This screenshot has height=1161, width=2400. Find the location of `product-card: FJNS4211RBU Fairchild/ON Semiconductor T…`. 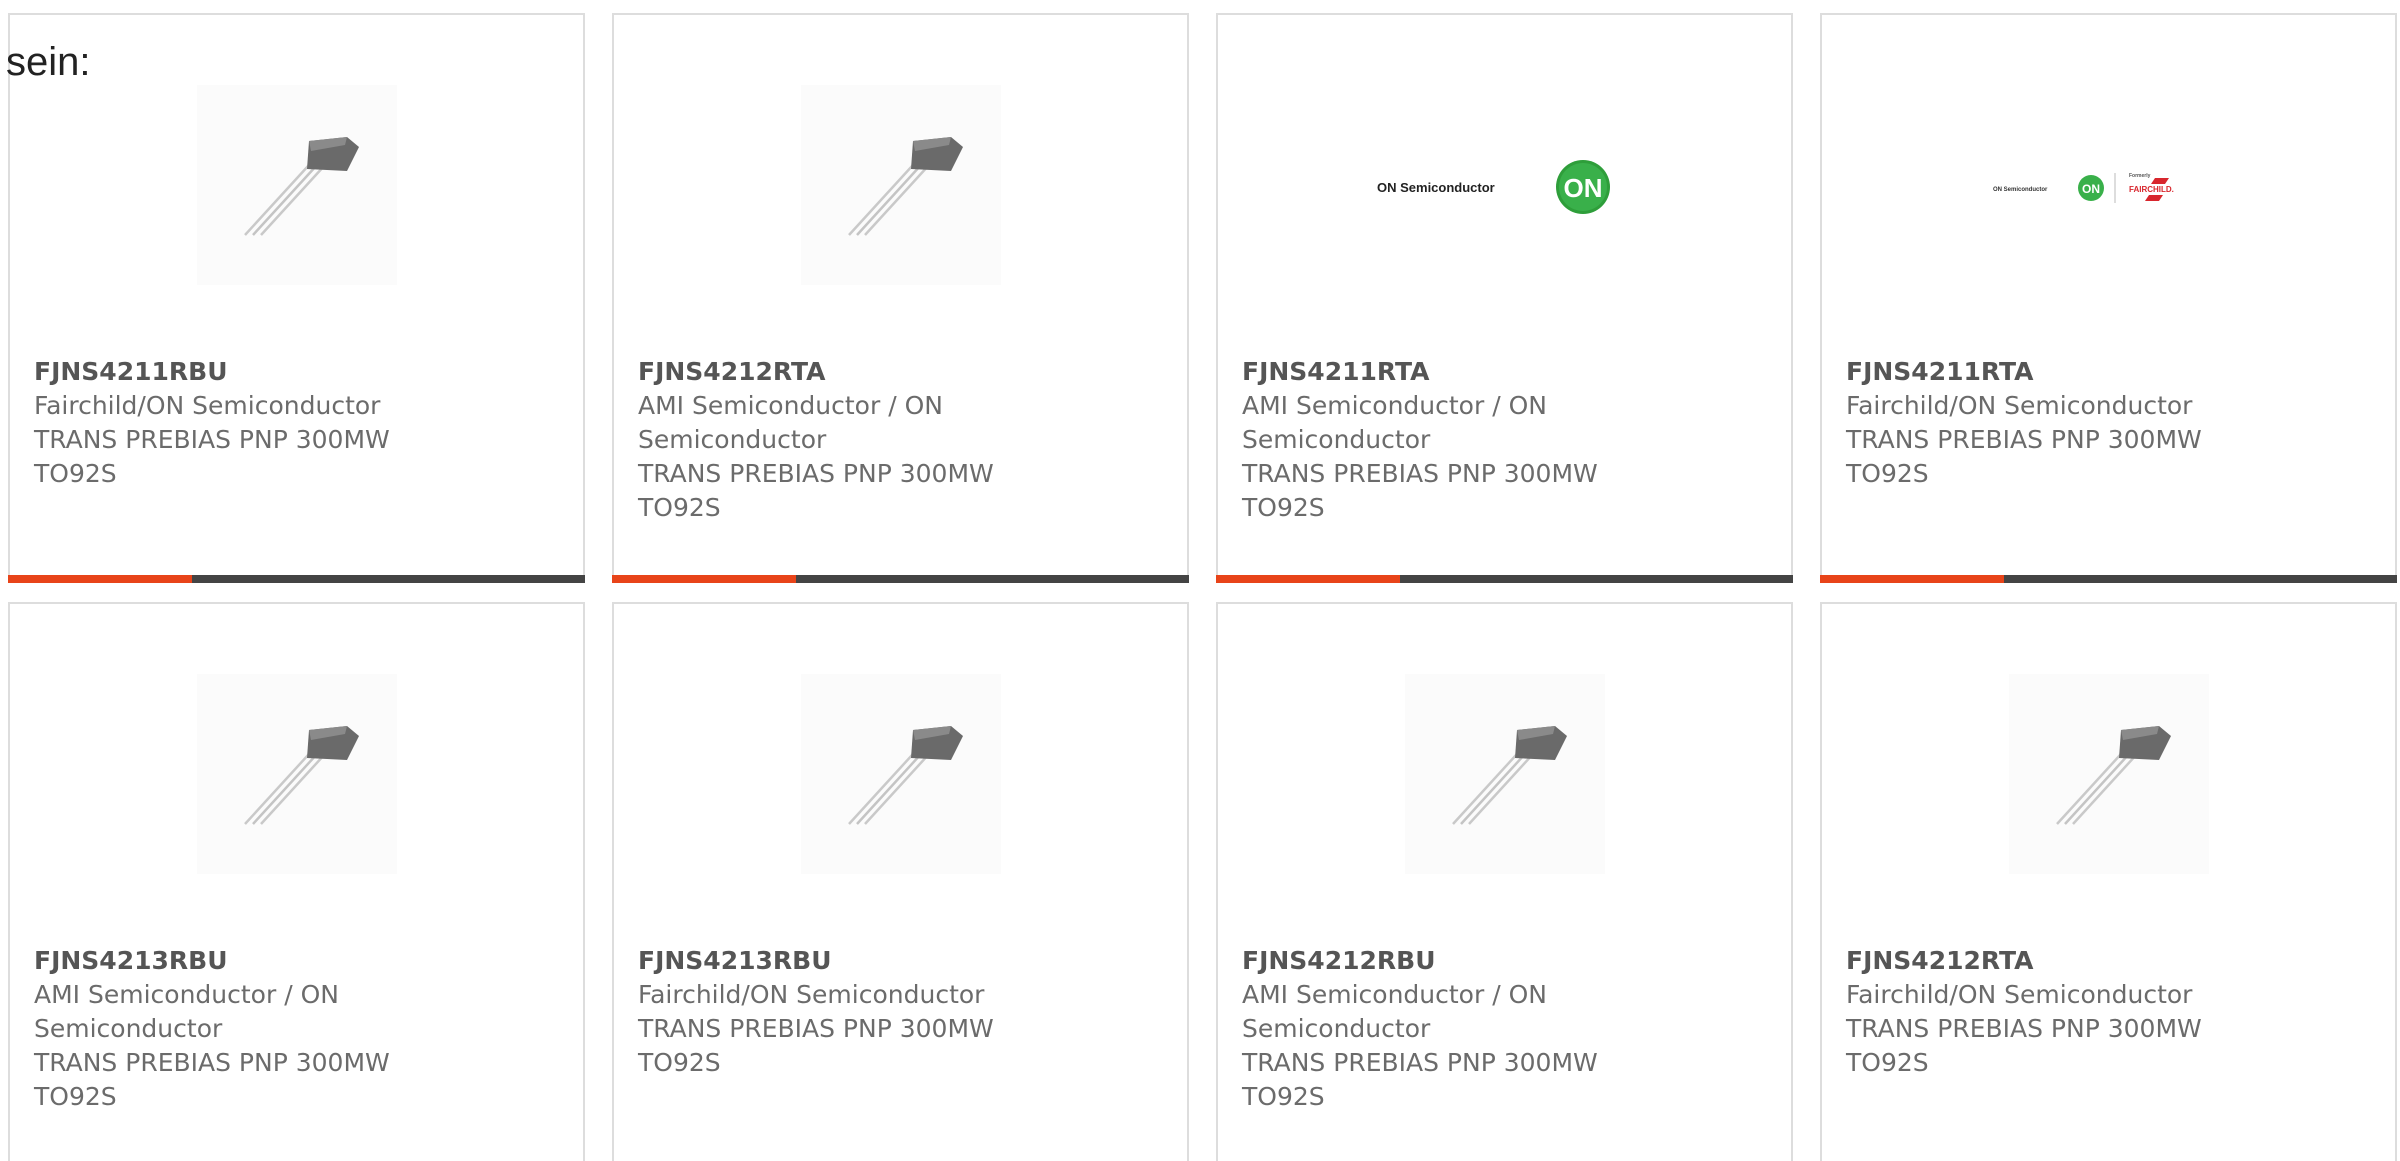

product-card: FJNS4211RBU Fairchild/ON Semiconductor T… is located at coordinates (296, 298).